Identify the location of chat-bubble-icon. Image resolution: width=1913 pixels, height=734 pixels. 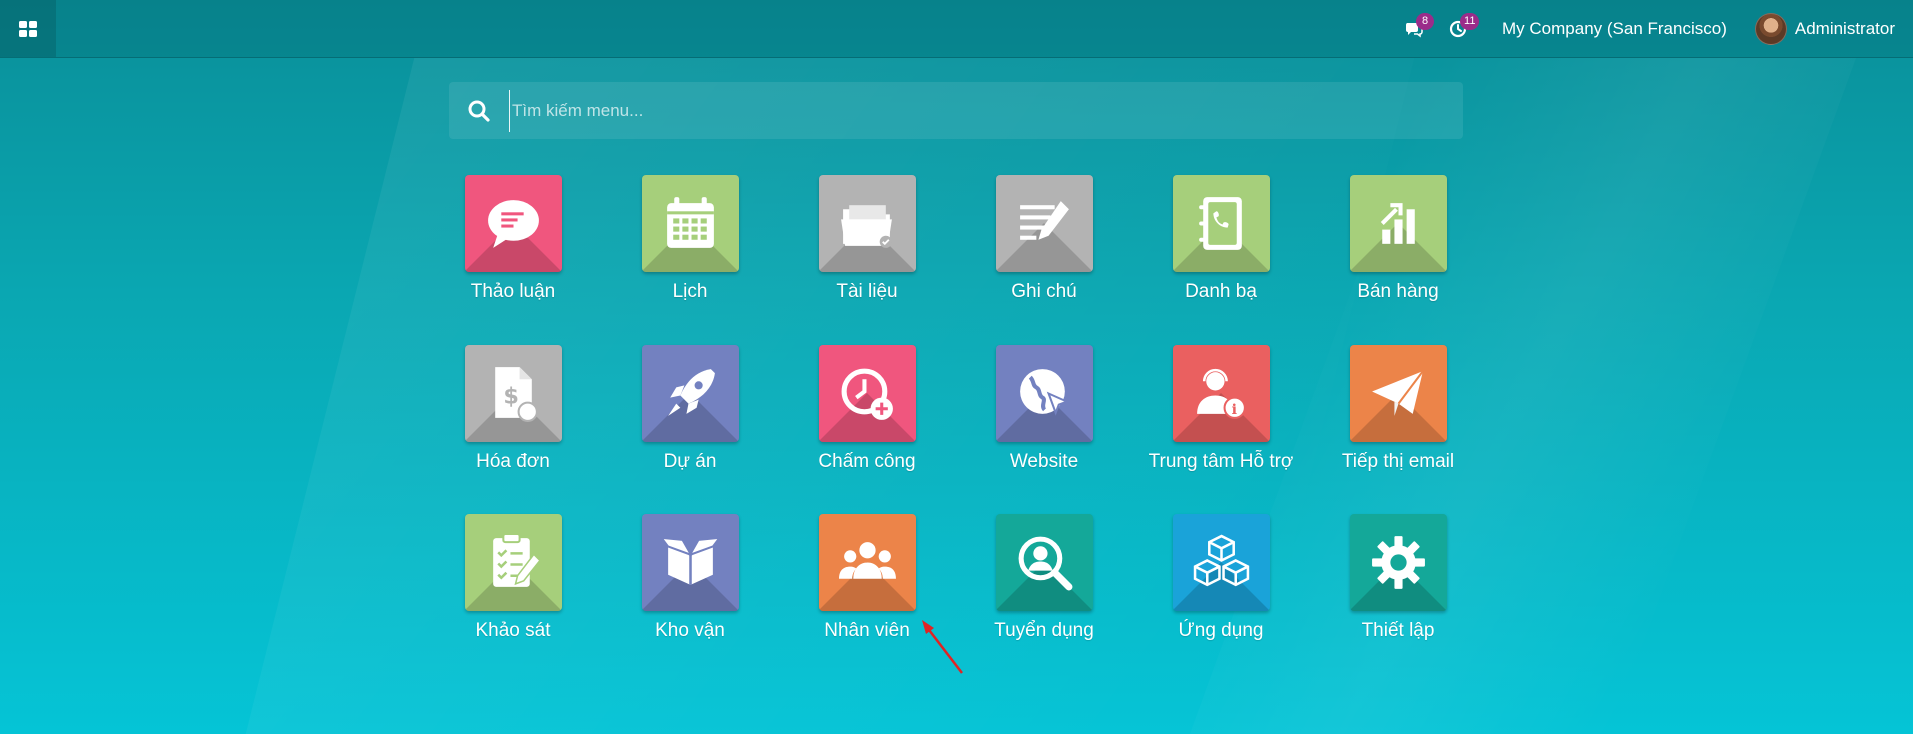
(513, 224).